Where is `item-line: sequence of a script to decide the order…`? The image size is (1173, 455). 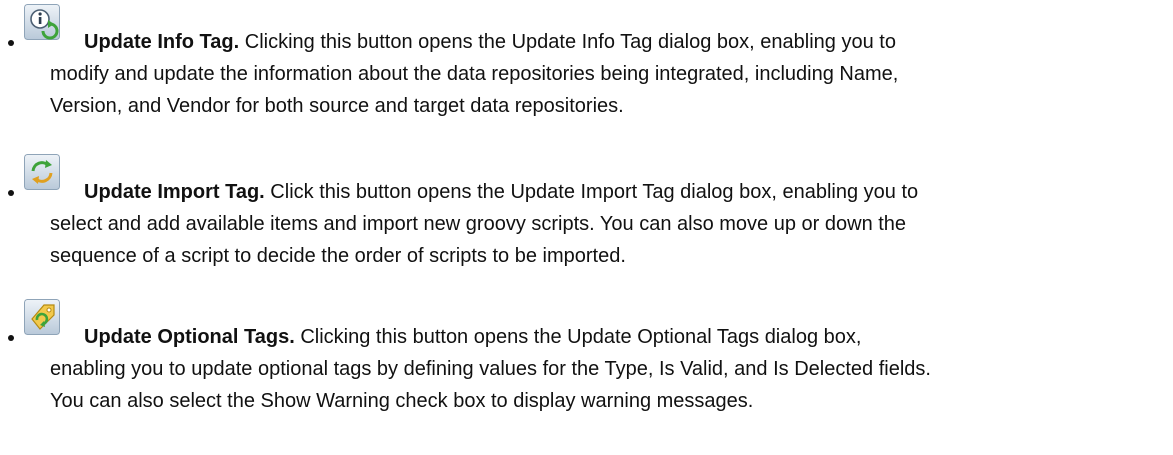 item-line: sequence of a script to decide the order… is located at coordinates (338, 256).